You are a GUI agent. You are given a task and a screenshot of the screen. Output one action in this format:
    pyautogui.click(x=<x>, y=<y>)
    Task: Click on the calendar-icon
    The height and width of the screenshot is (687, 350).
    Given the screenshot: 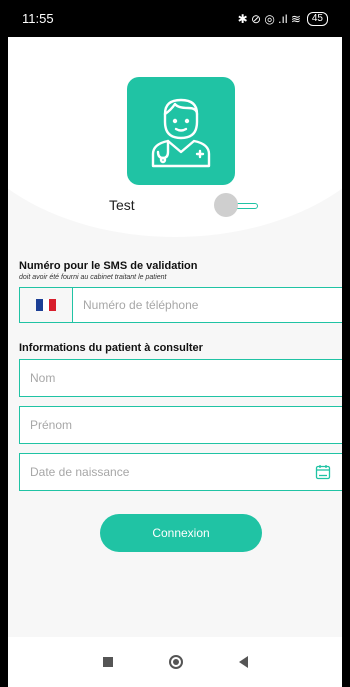 What is the action you would take?
    pyautogui.click(x=323, y=472)
    